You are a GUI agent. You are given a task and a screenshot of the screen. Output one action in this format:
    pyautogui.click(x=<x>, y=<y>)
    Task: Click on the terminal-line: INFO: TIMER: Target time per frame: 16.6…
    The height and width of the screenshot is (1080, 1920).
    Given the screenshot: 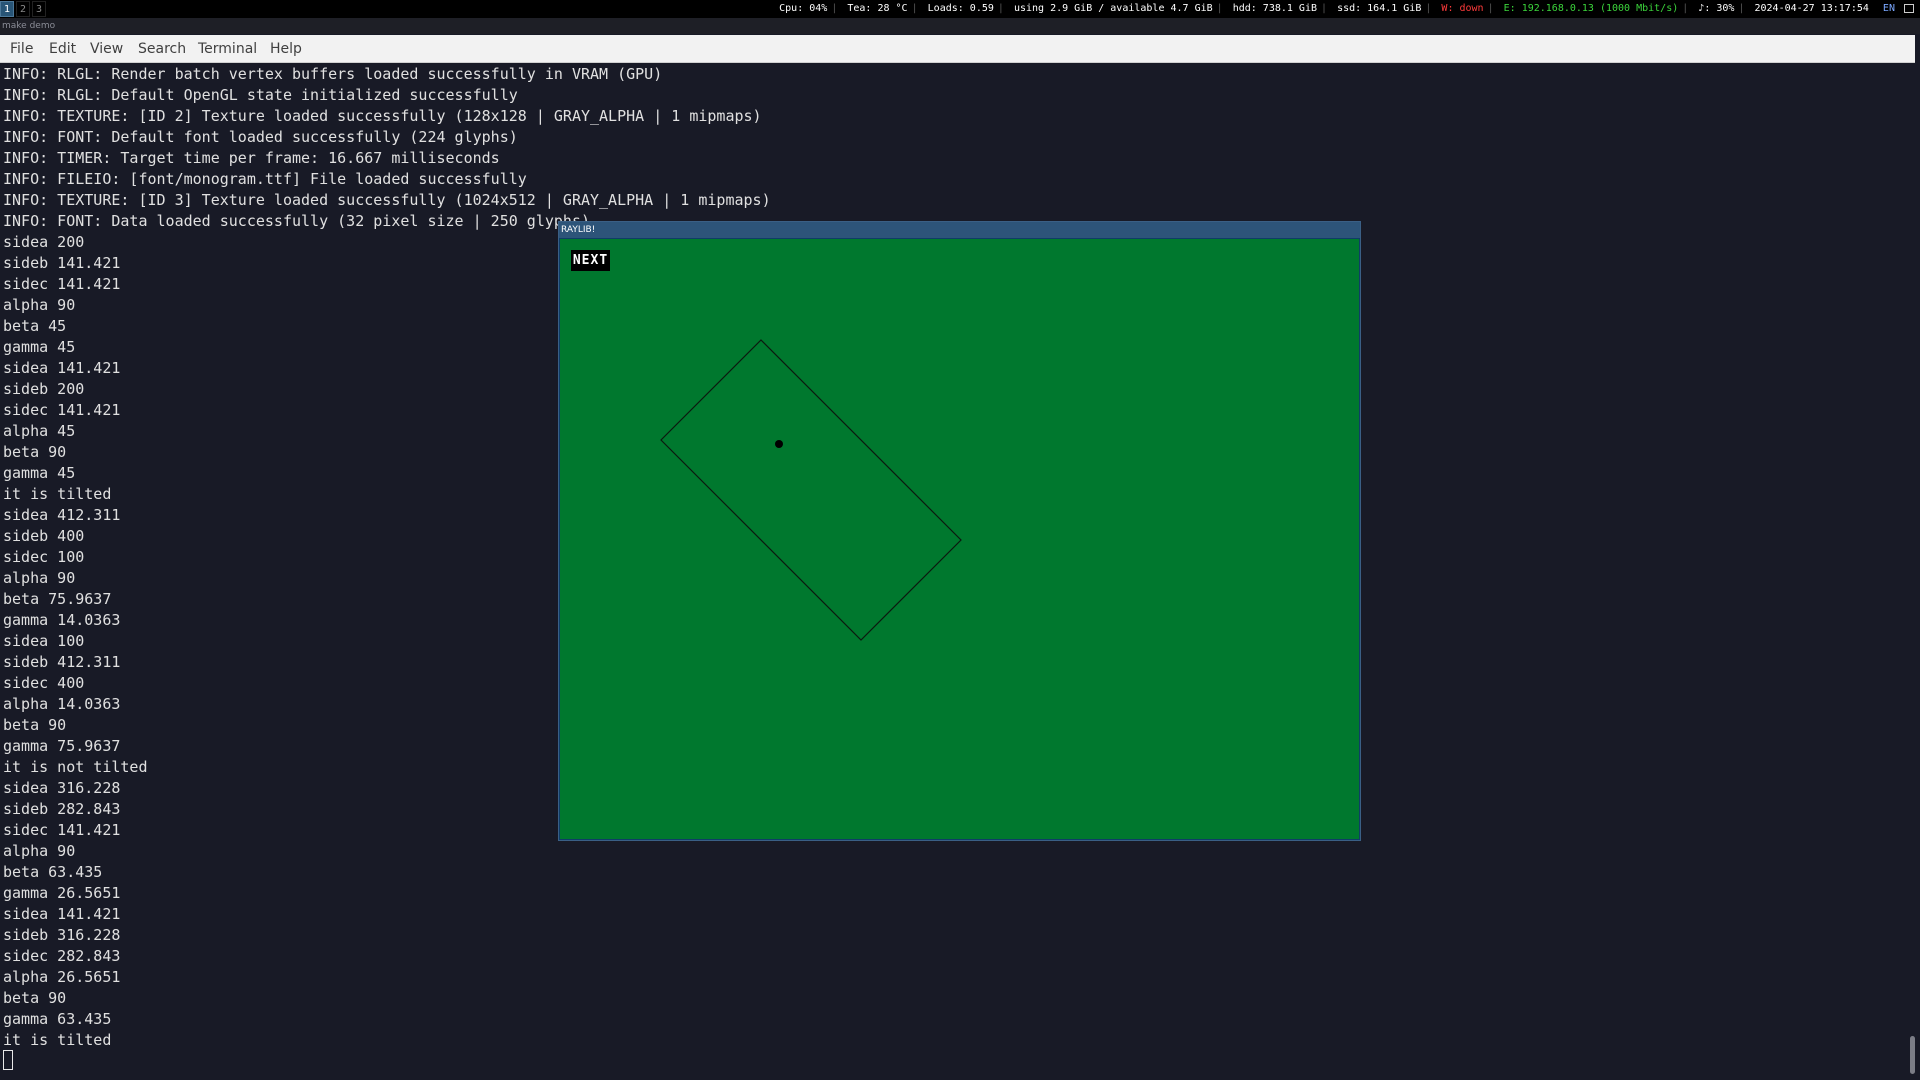 What is the action you would take?
    pyautogui.click(x=251, y=158)
    